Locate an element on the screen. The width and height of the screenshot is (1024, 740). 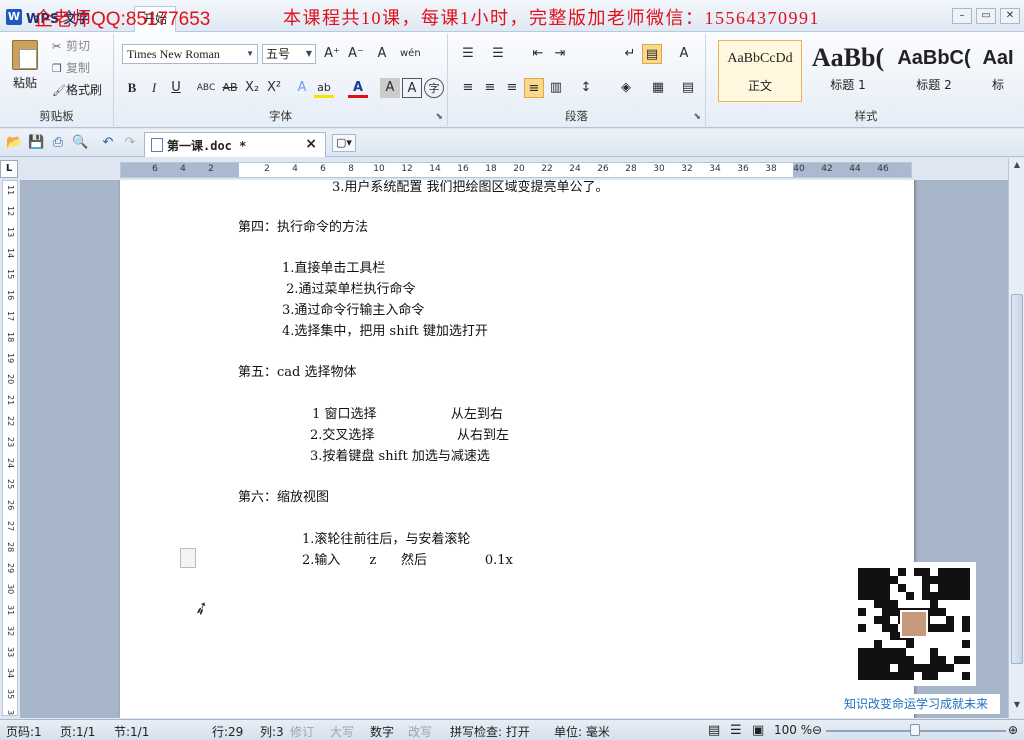
scissors-icon: ✂ is located at coordinates (57, 46).